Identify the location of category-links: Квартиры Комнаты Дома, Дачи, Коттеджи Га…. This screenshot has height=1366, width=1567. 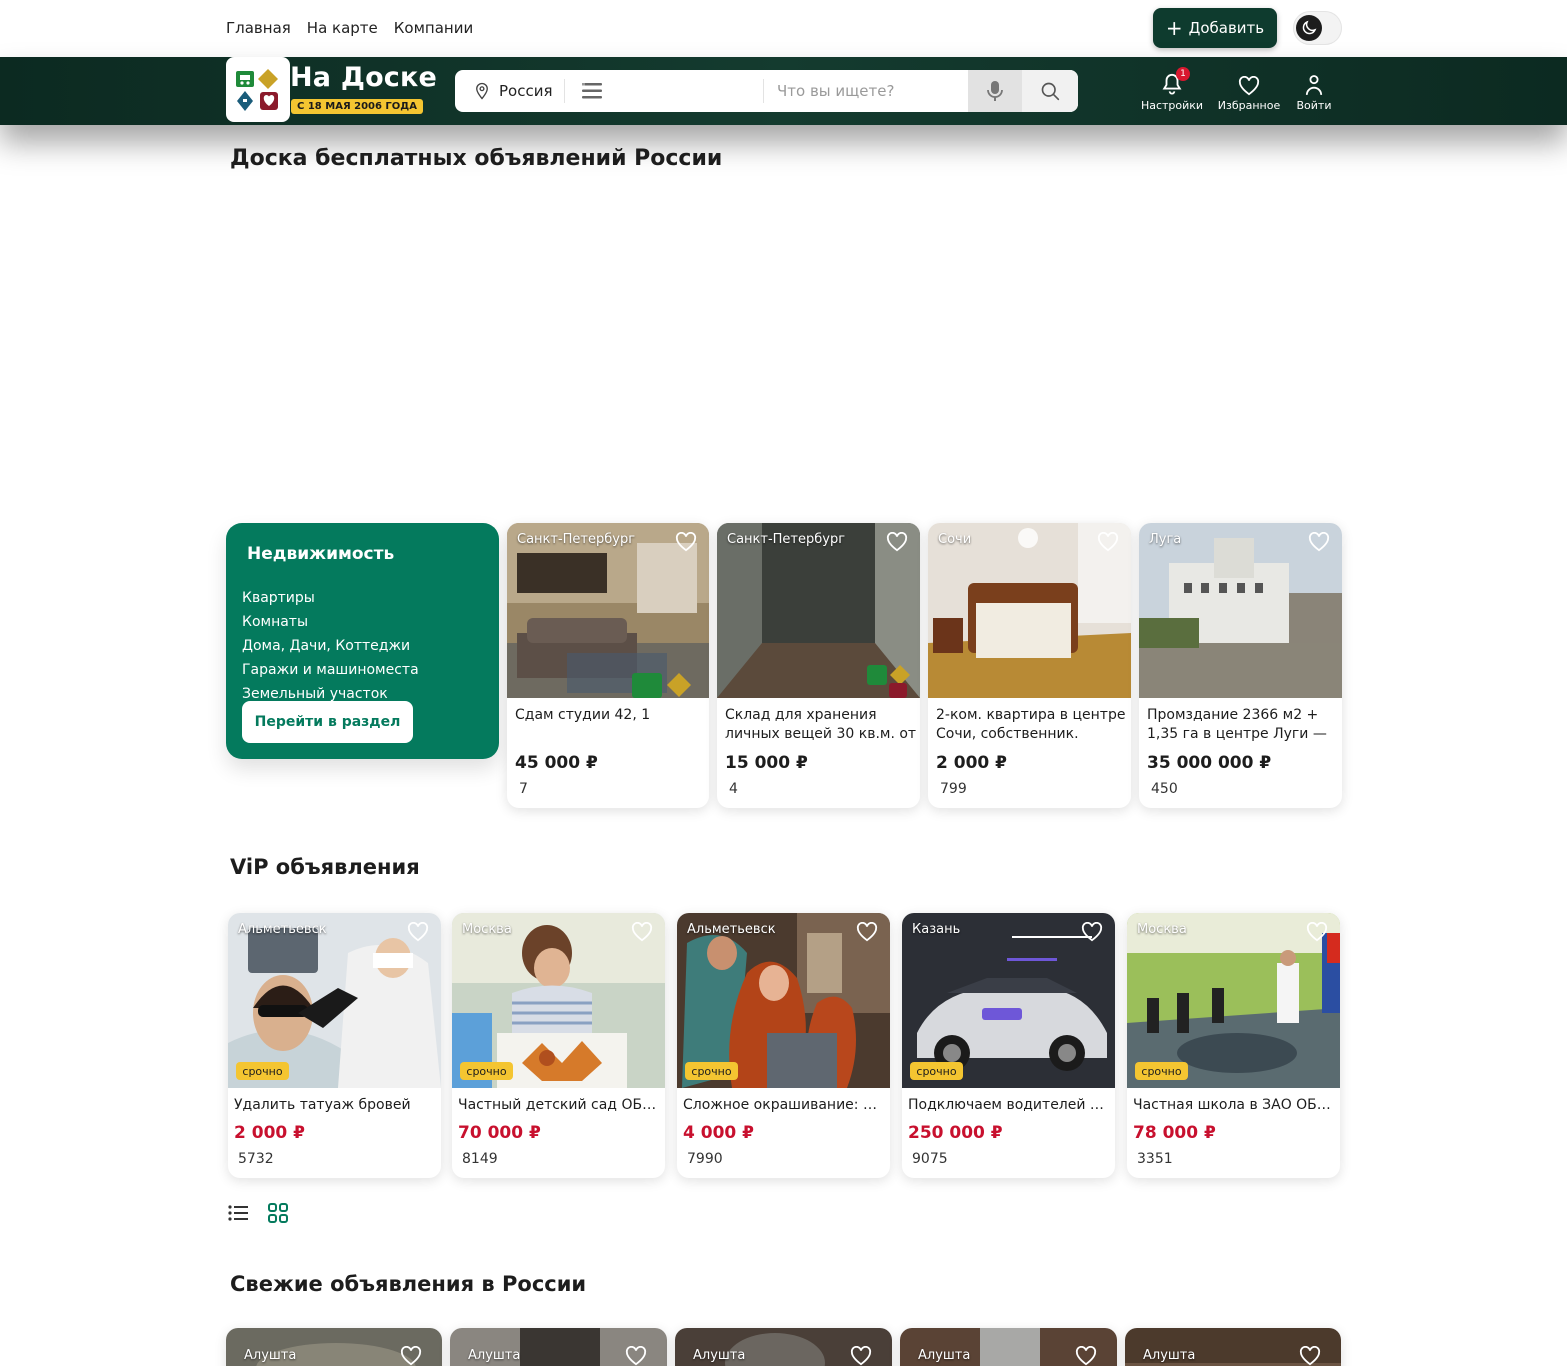
(330, 646).